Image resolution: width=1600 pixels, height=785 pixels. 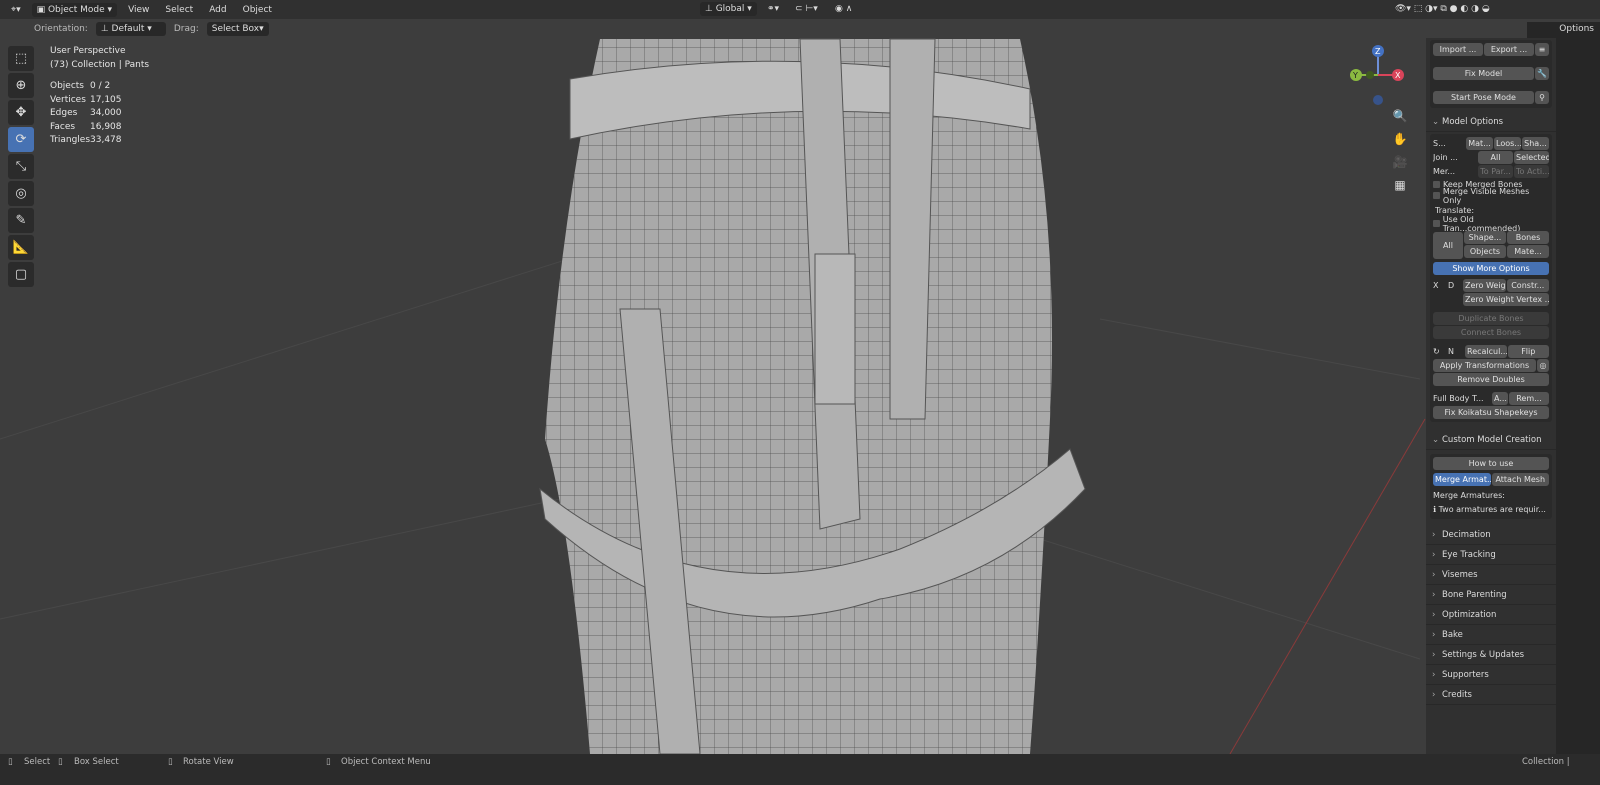 I want to click on start-pose-mode-button: Start Pose Mode, so click(x=1483, y=97).